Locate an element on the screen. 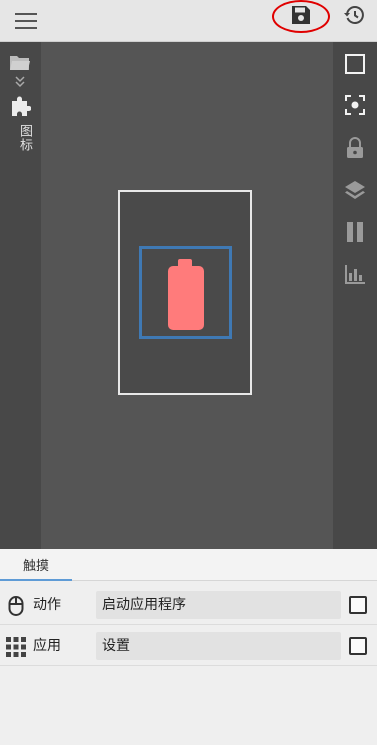 The height and width of the screenshot is (745, 377). mouse-icon is located at coordinates (16, 606).